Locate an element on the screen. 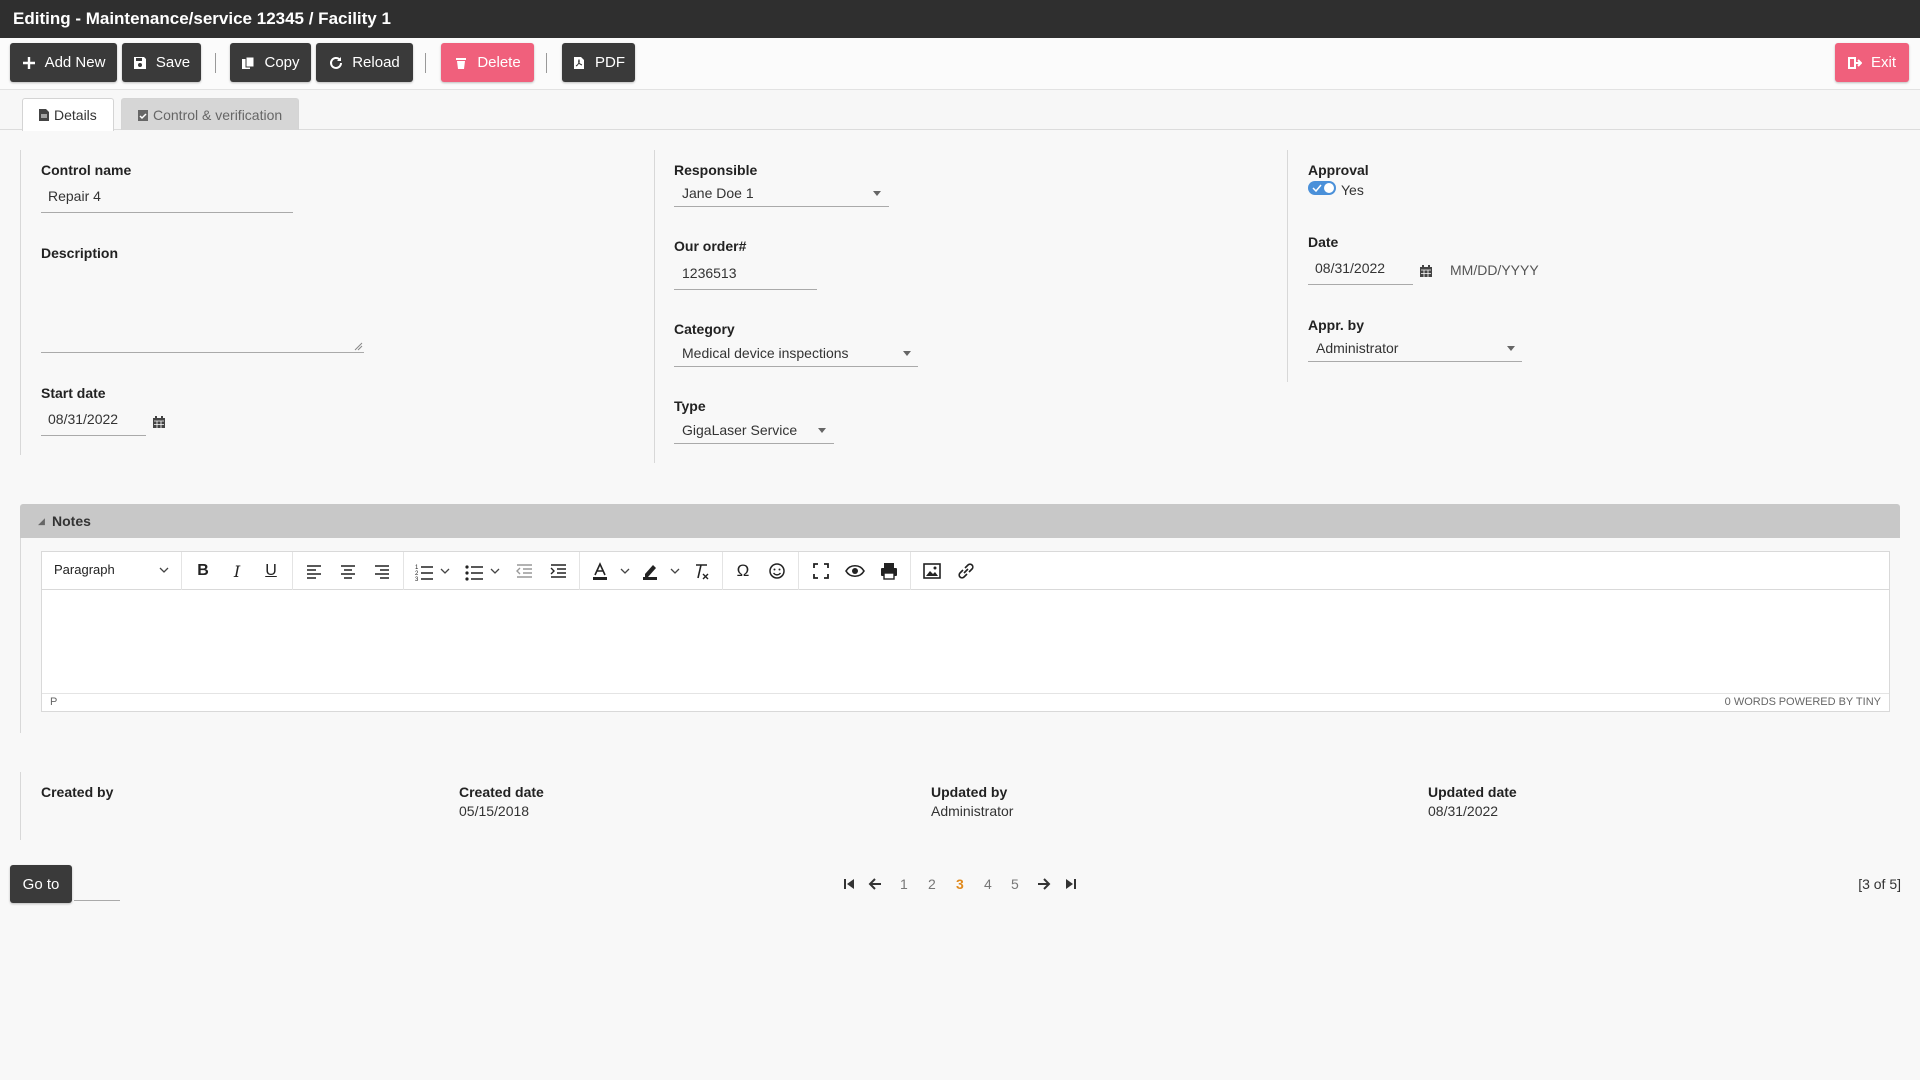 The image size is (1920, 1080). control-name-input: Repair 4 is located at coordinates (74, 196).